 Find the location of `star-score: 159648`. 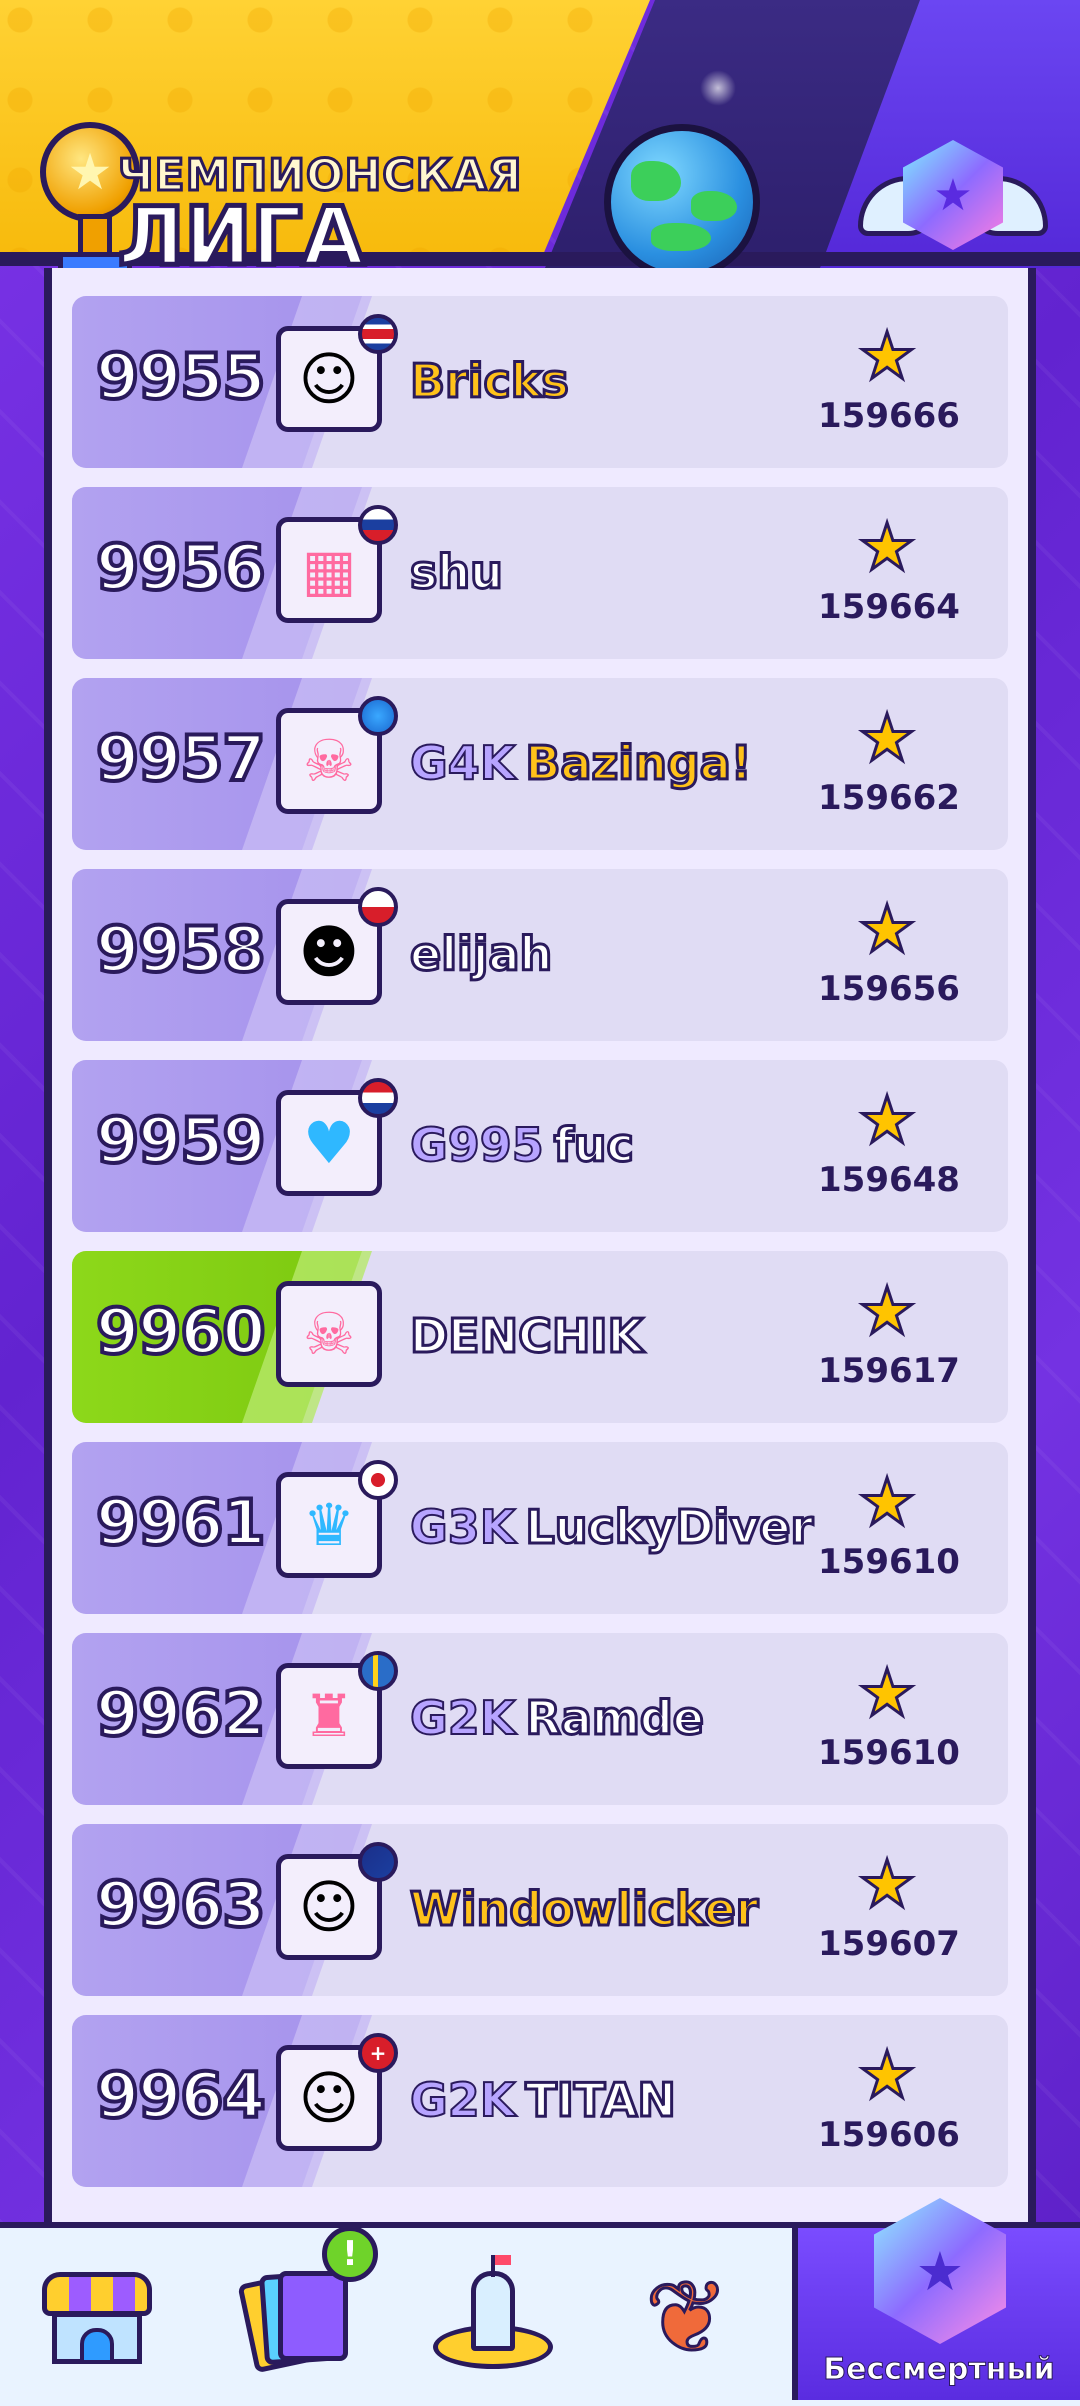

star-score: 159648 is located at coordinates (889, 1180).